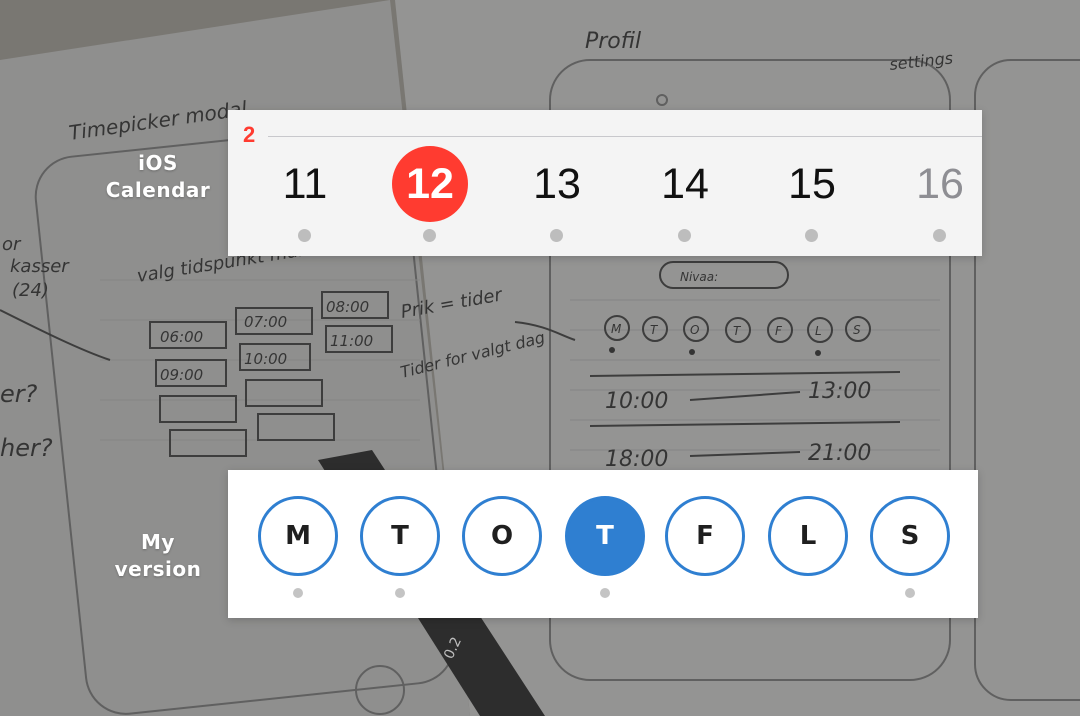 Image resolution: width=1080 pixels, height=716 pixels. I want to click on weekday-button: F, so click(705, 548).